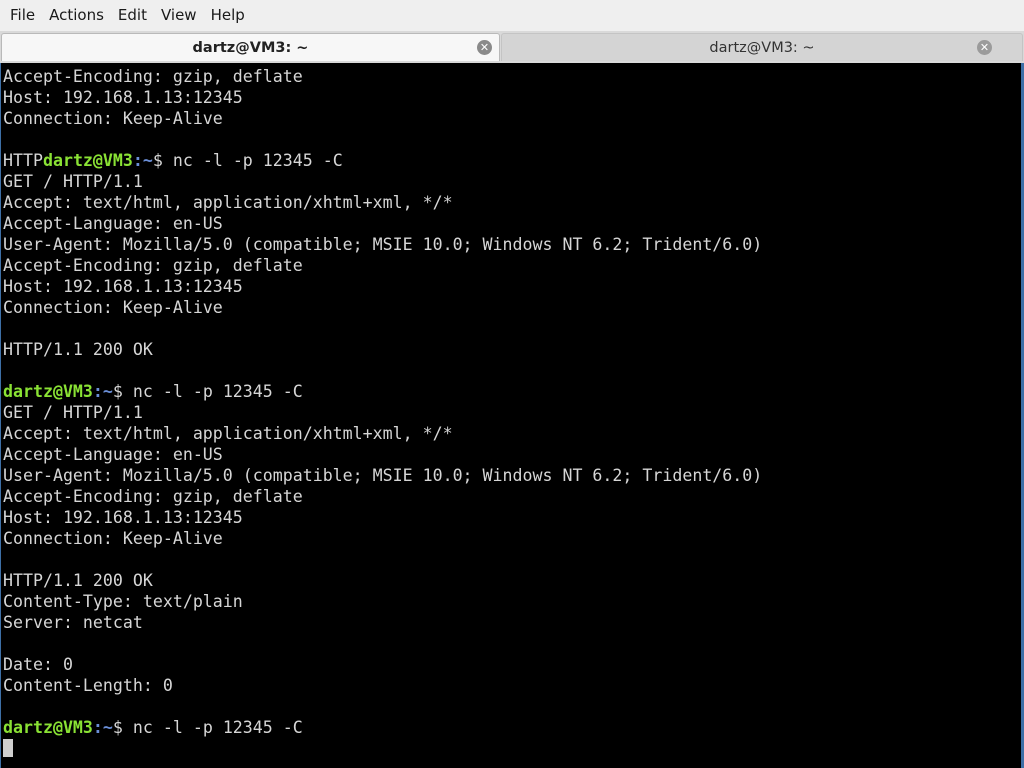  Describe the element at coordinates (76, 15) in the screenshot. I see `menu-actions: Actions` at that location.